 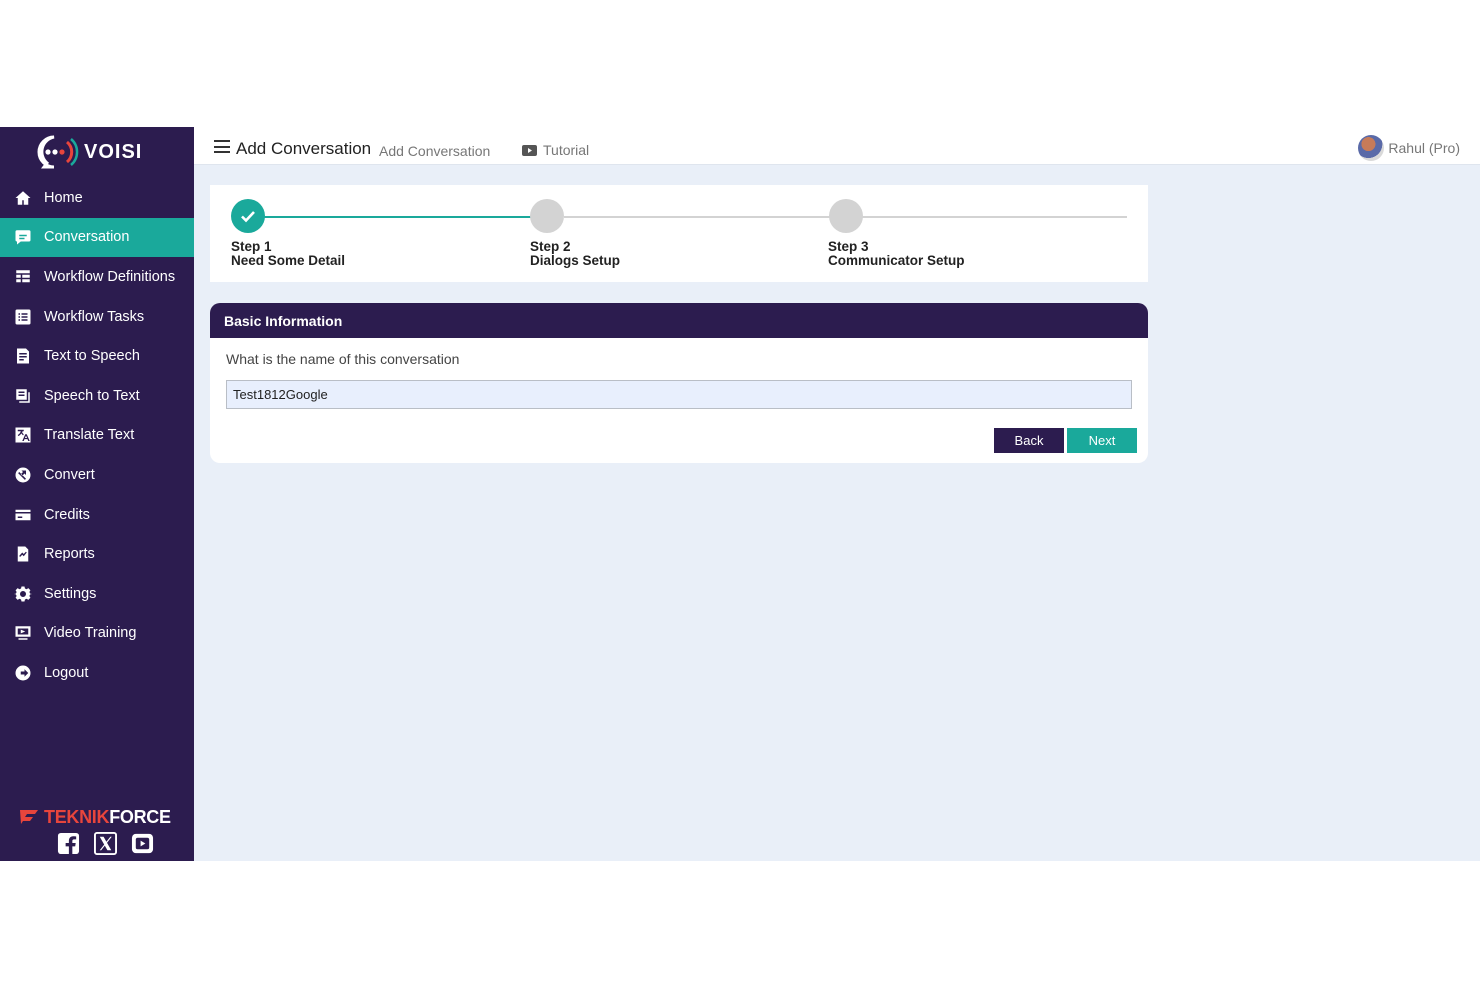 I want to click on step-2-indicator, so click(x=547, y=216).